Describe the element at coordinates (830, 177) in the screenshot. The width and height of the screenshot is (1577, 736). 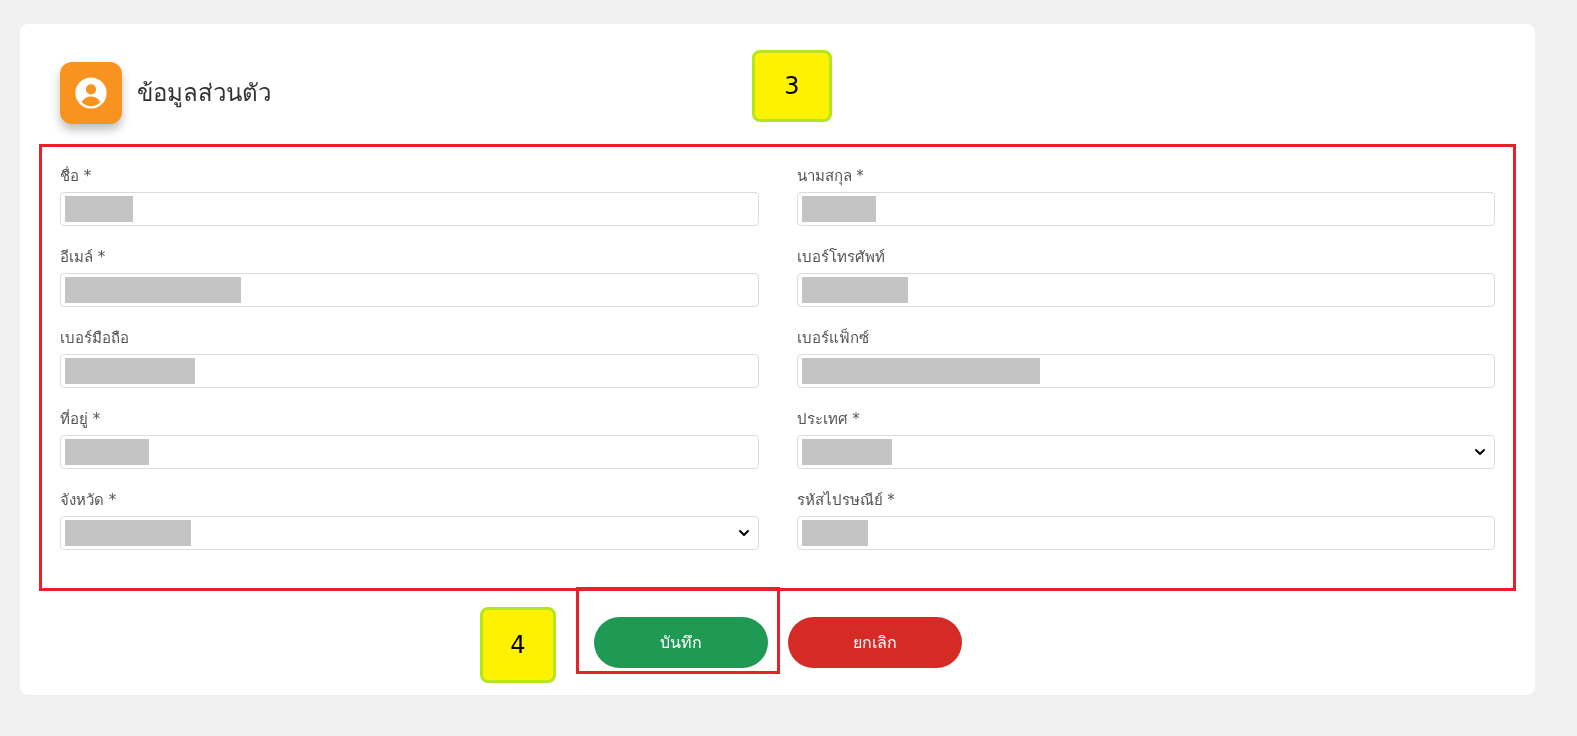
I see `field-label: นามสกุล *` at that location.